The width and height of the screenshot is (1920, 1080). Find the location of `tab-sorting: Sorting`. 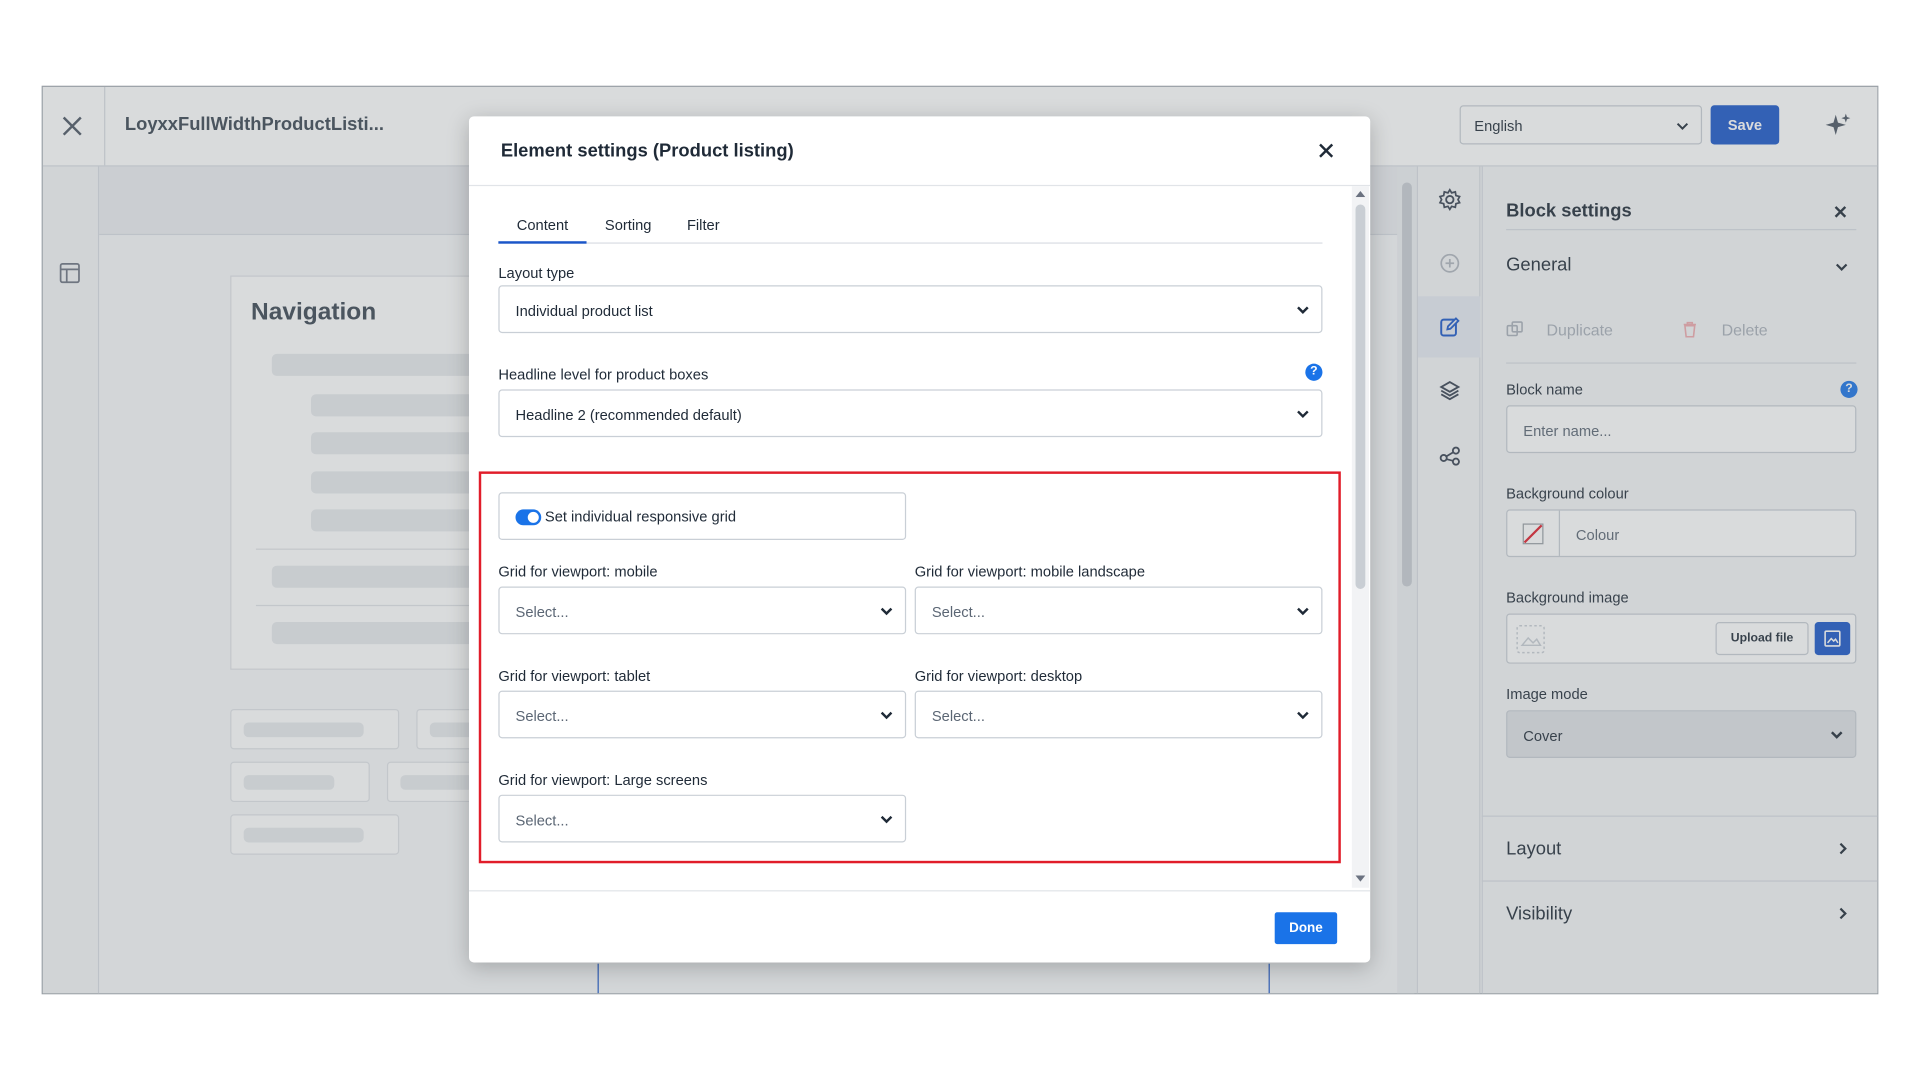

tab-sorting: Sorting is located at coordinates (628, 225).